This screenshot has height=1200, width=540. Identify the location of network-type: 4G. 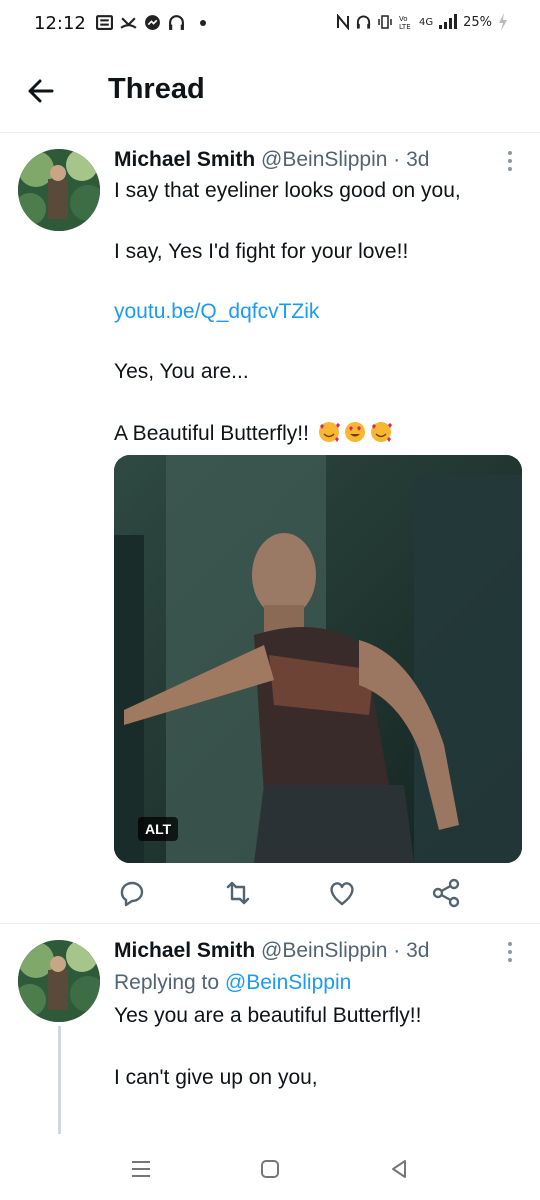
(426, 22).